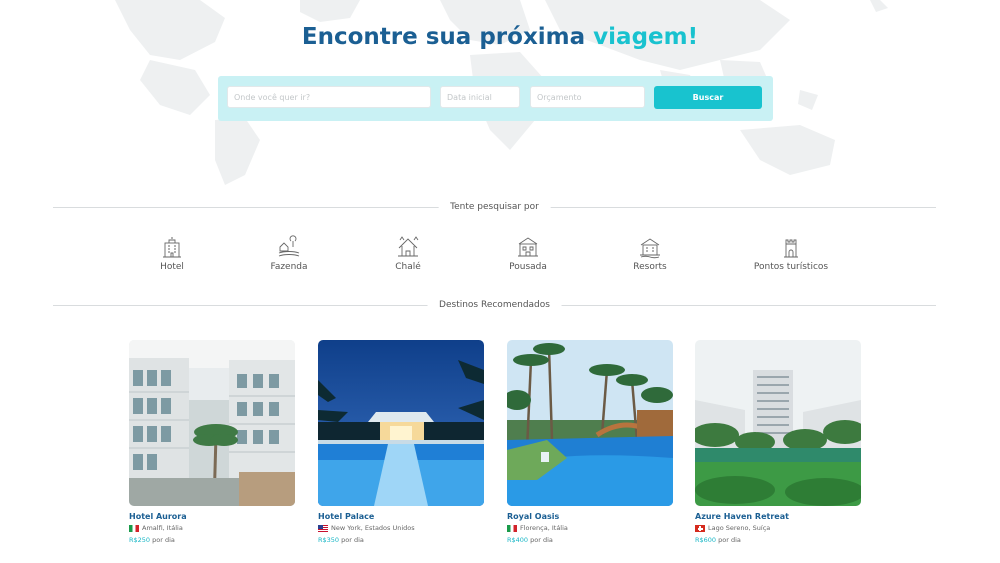 The image size is (1000, 563). I want to click on usa-flag-icon, so click(323, 528).